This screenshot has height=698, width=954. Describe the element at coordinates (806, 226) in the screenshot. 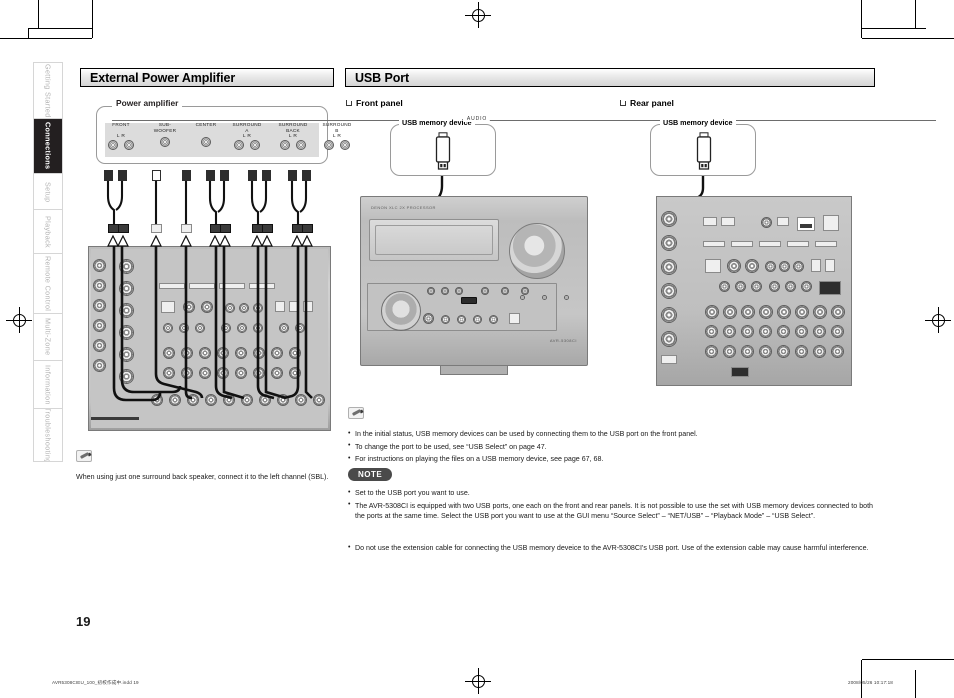

I see `rear-usb-slot` at that location.